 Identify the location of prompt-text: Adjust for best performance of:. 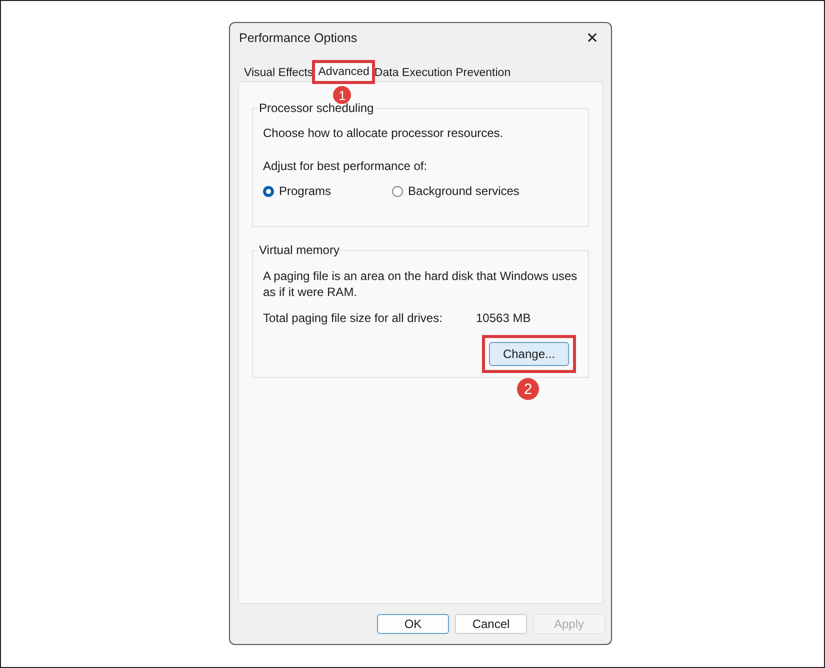
(345, 166).